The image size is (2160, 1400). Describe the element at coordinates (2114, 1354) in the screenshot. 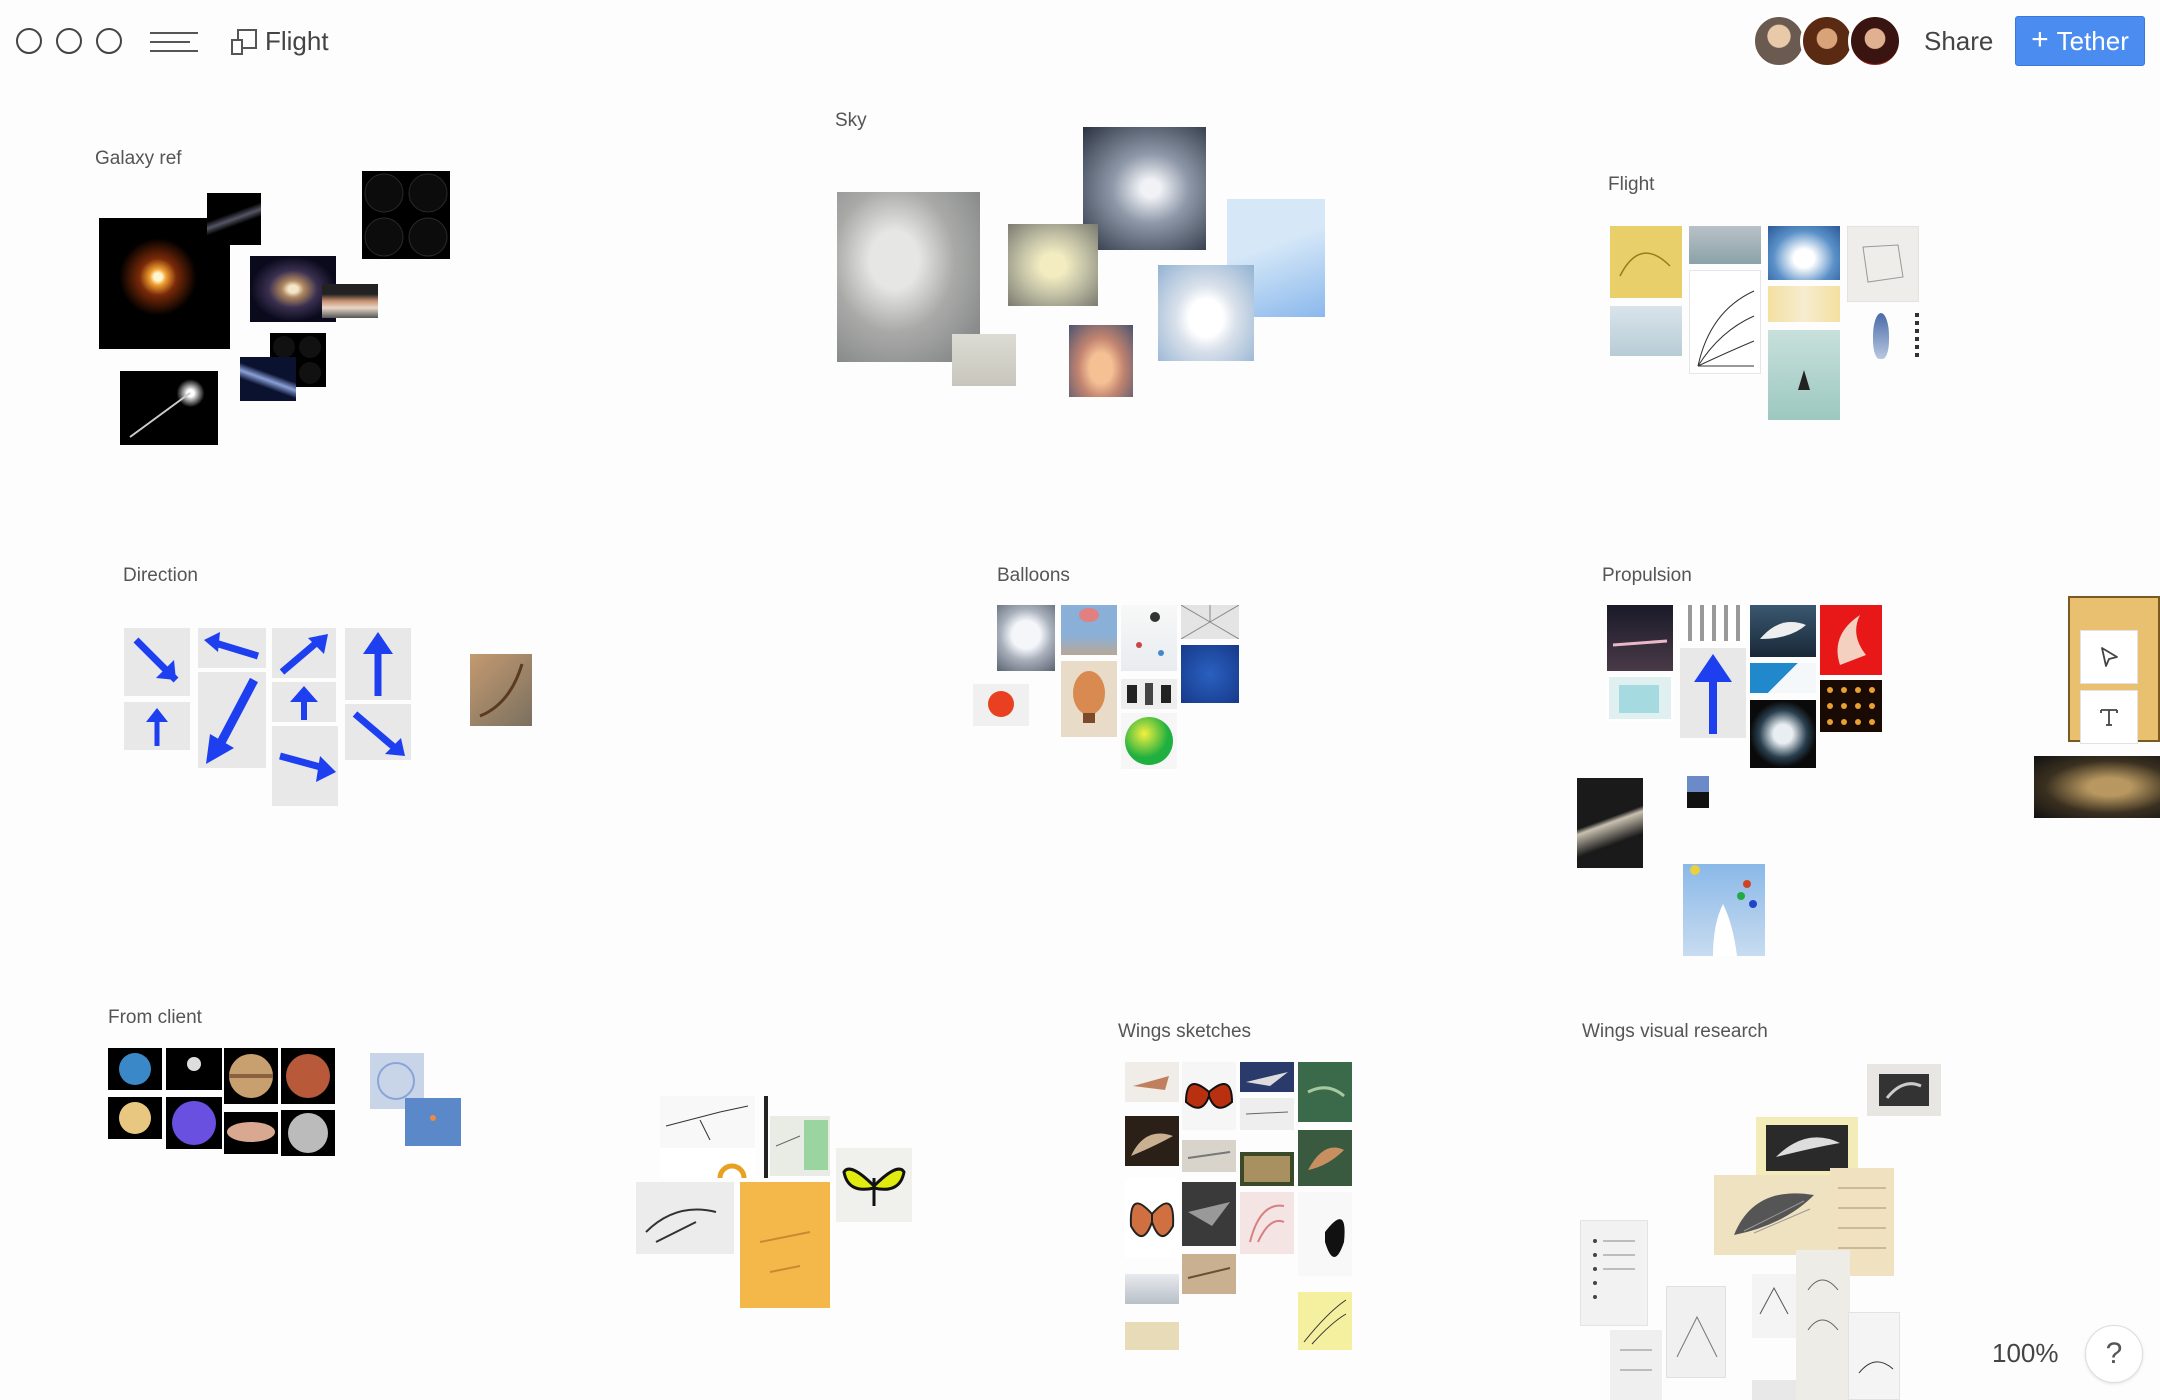

I see `help-icon: ?` at that location.